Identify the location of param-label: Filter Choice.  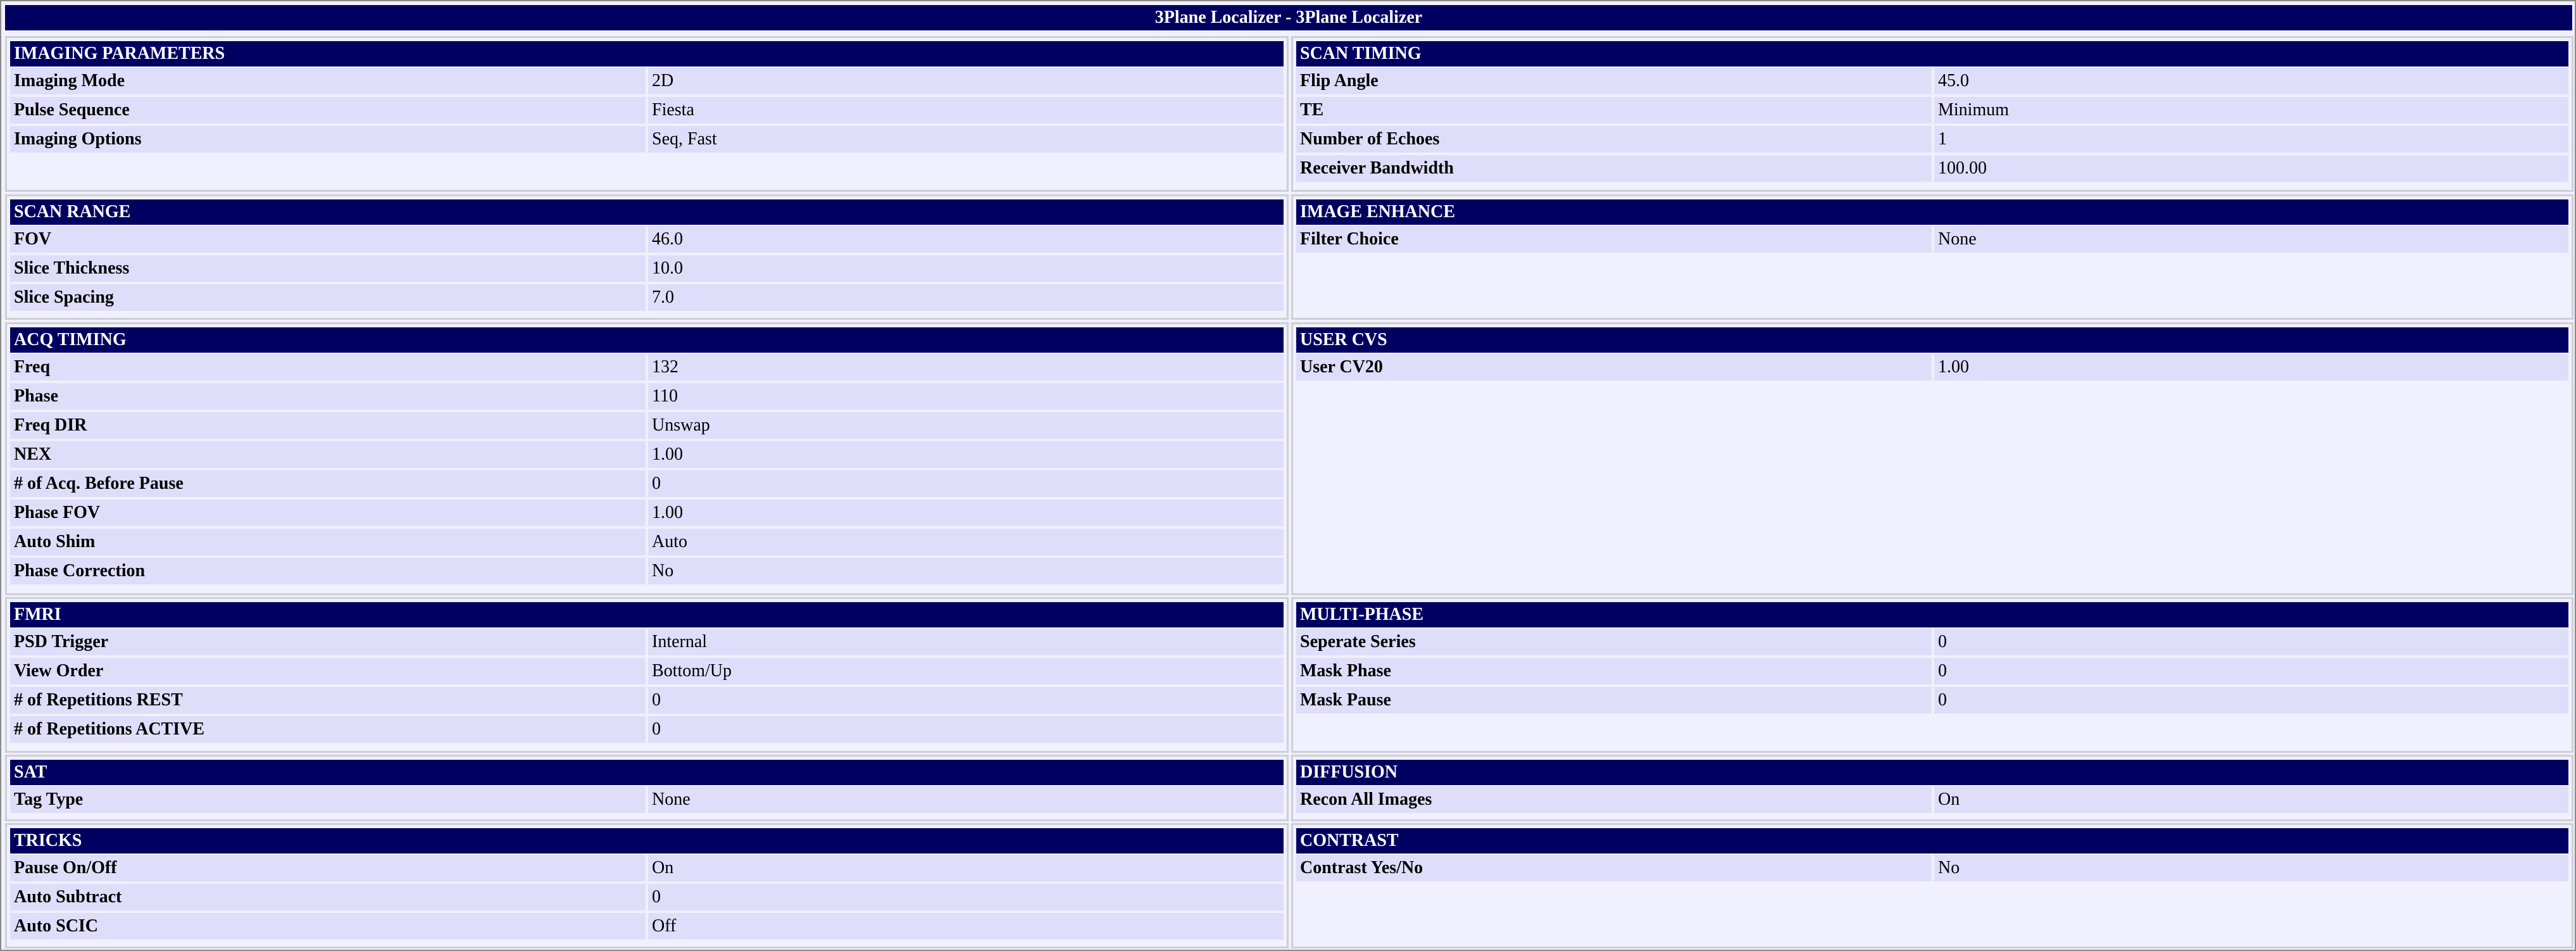
(1614, 239).